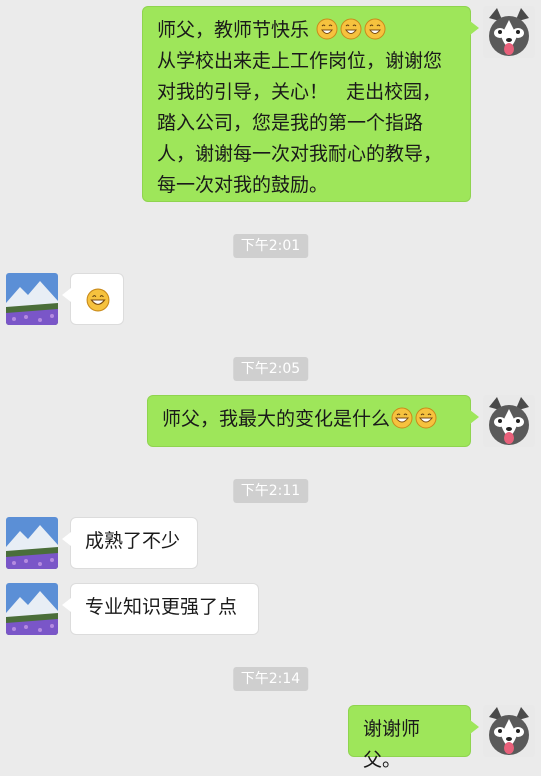 The image size is (541, 776). I want to click on message-bubble-received: 专业知识更强了点, so click(160, 609).